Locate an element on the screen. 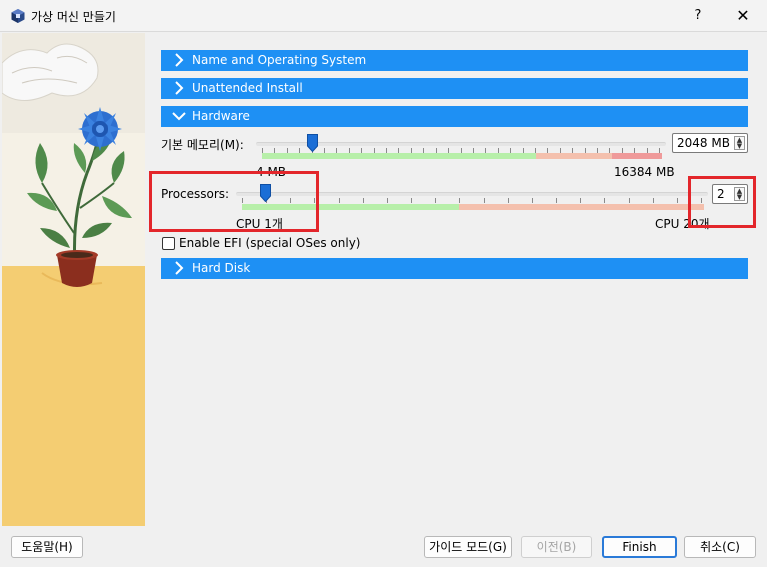  virtualbox-icon is located at coordinates (18, 16).